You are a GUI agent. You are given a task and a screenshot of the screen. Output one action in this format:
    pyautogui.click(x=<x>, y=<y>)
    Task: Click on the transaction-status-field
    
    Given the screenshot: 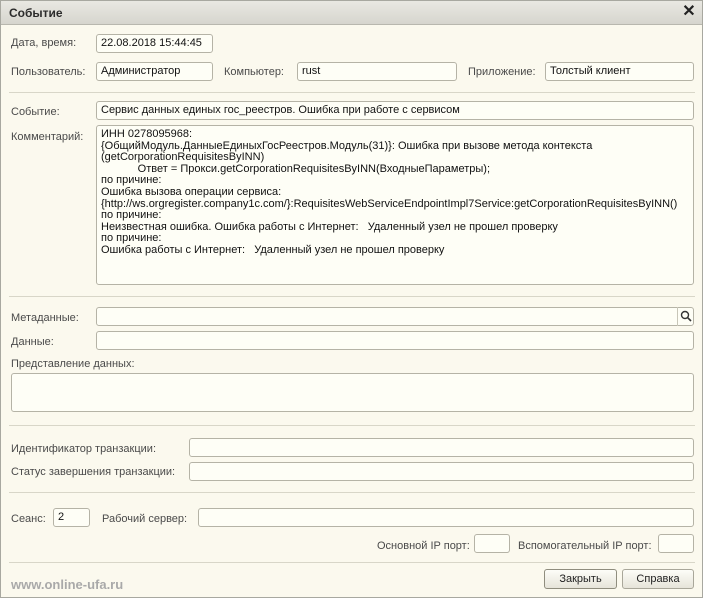 What is the action you would take?
    pyautogui.click(x=441, y=471)
    